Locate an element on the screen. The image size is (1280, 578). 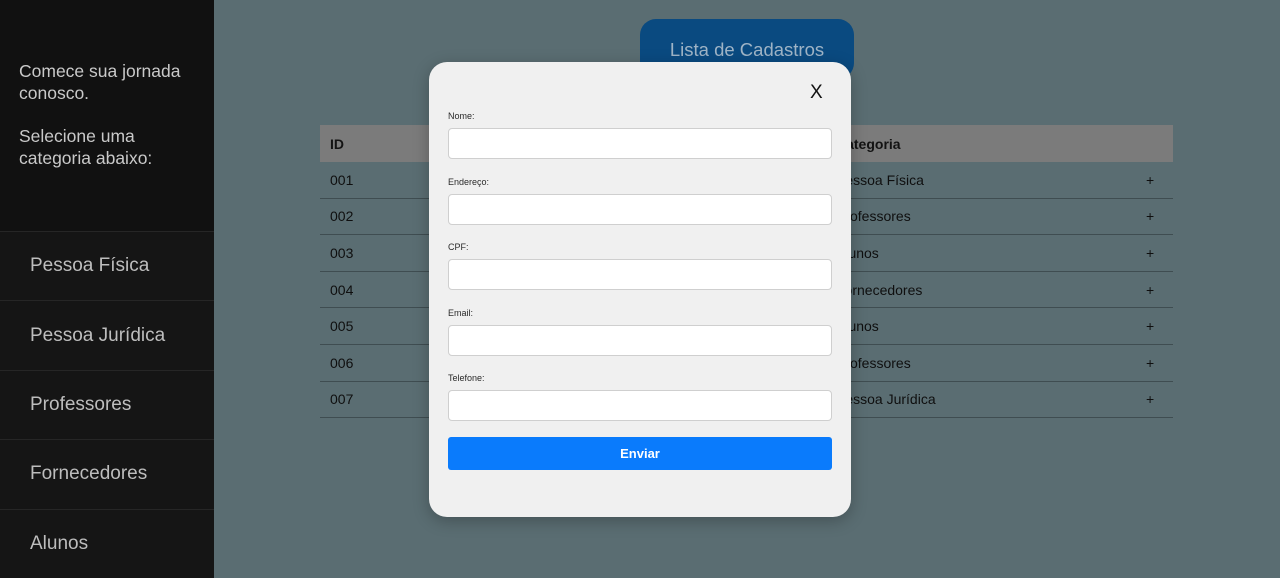
row-id: 004 is located at coordinates (342, 289).